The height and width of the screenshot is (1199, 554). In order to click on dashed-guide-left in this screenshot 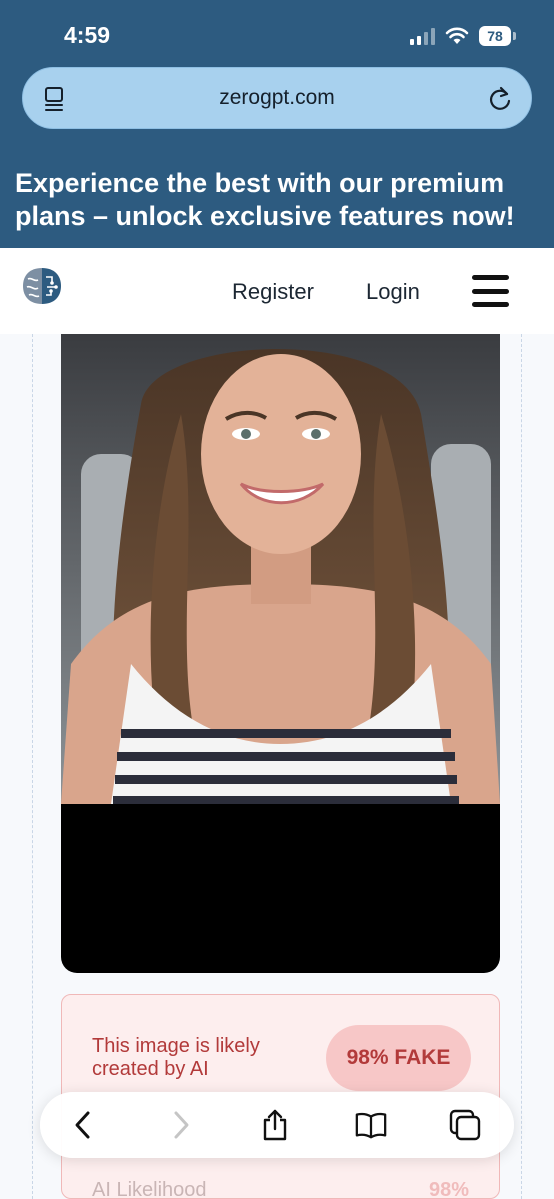, I will do `click(32, 766)`.